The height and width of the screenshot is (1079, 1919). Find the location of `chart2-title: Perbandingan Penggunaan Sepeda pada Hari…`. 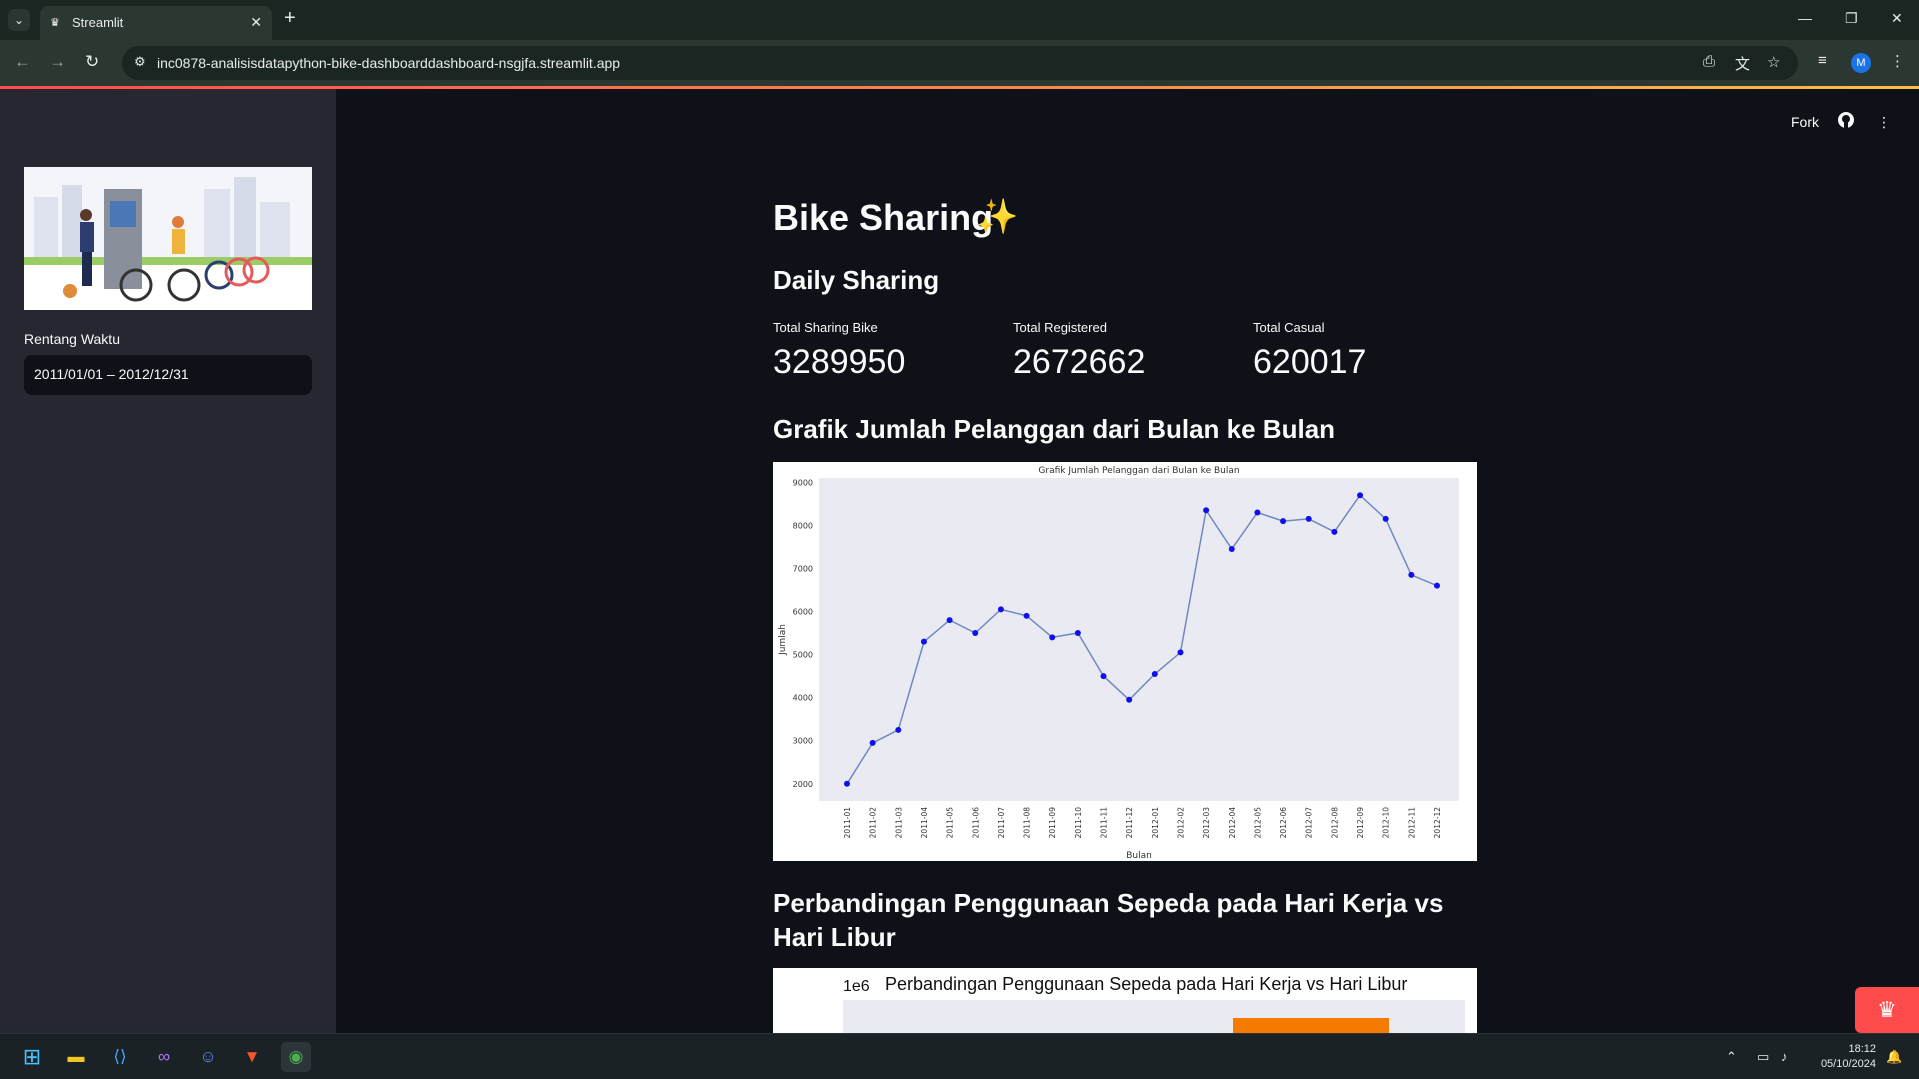

chart2-title: Perbandingan Penggunaan Sepeda pada Hari… is located at coordinates (1146, 984).